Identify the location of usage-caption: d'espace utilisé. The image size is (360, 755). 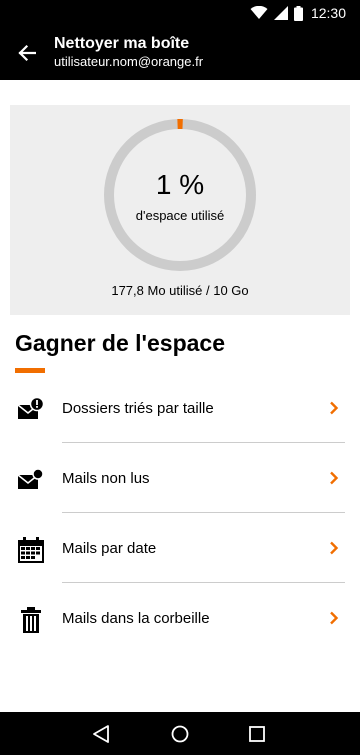
(180, 215).